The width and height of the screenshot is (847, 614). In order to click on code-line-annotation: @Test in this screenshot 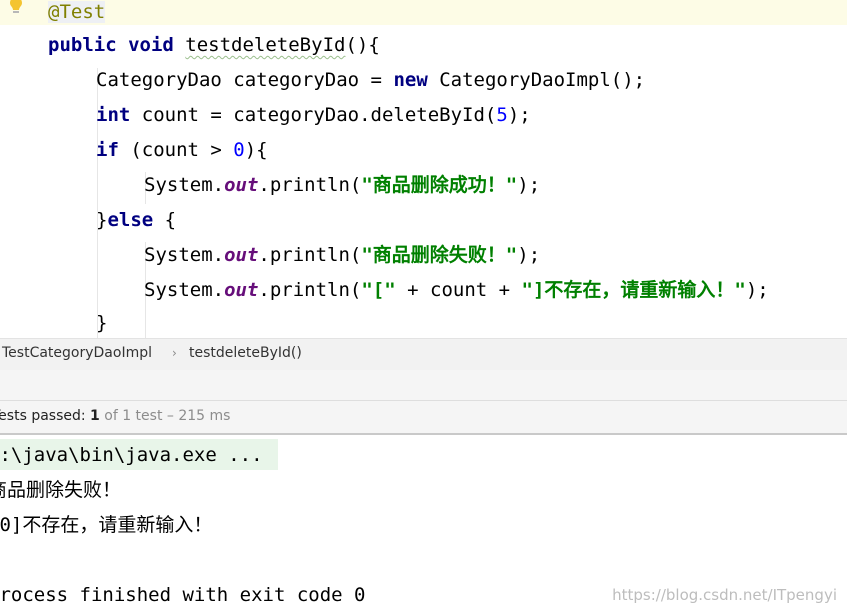, I will do `click(77, 15)`.